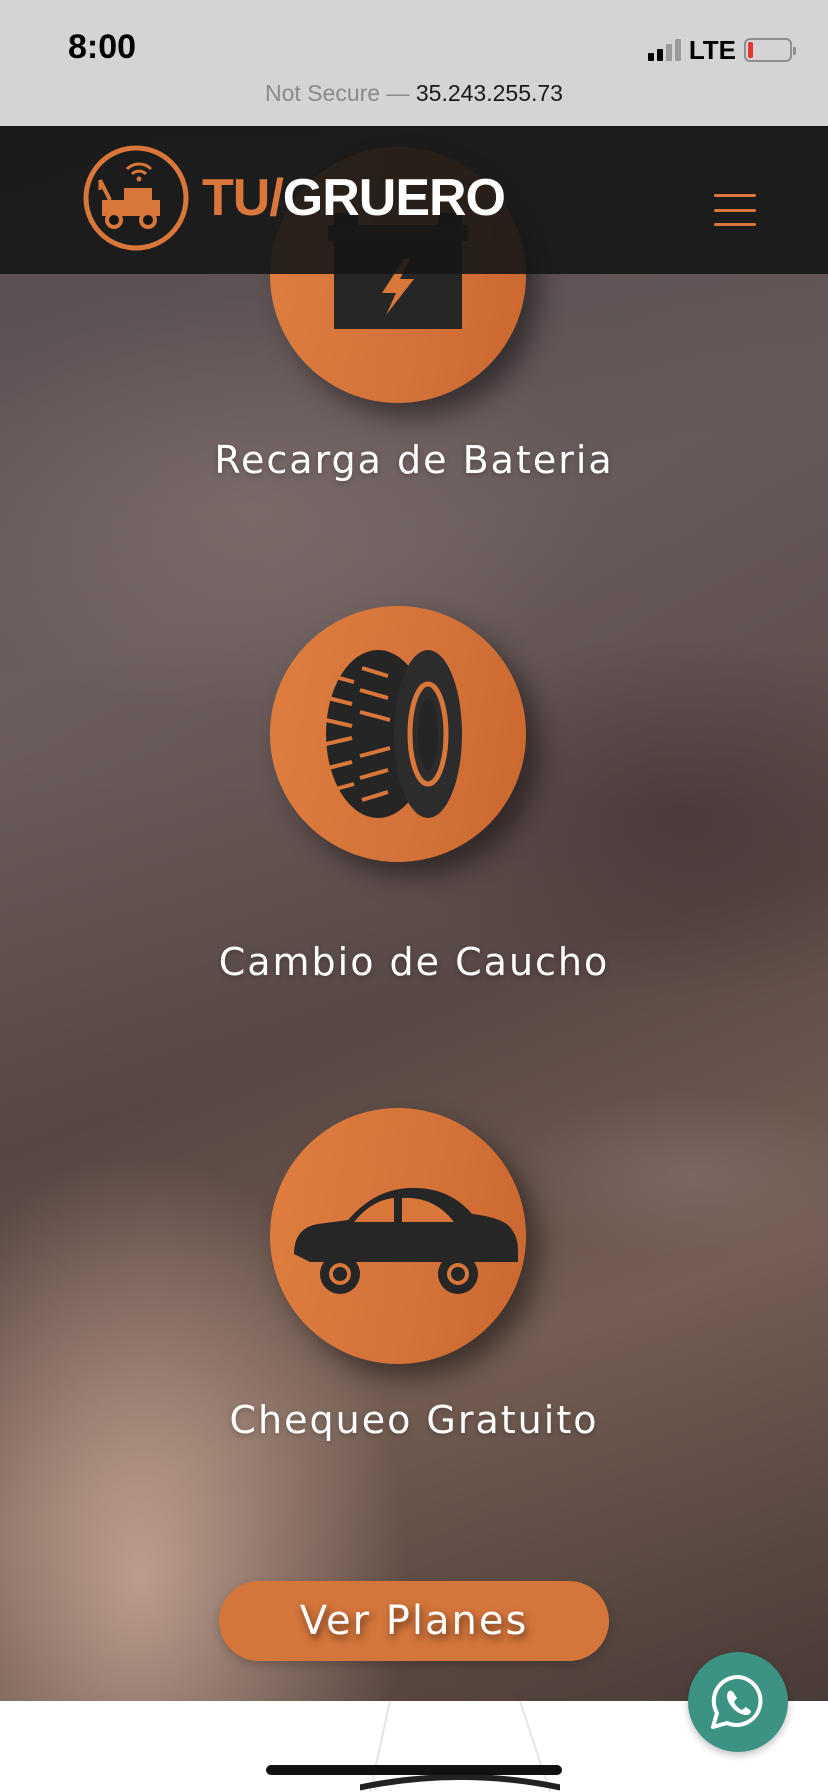  What do you see at coordinates (337, 93) in the screenshot?
I see `security-label: Not Secure —` at bounding box center [337, 93].